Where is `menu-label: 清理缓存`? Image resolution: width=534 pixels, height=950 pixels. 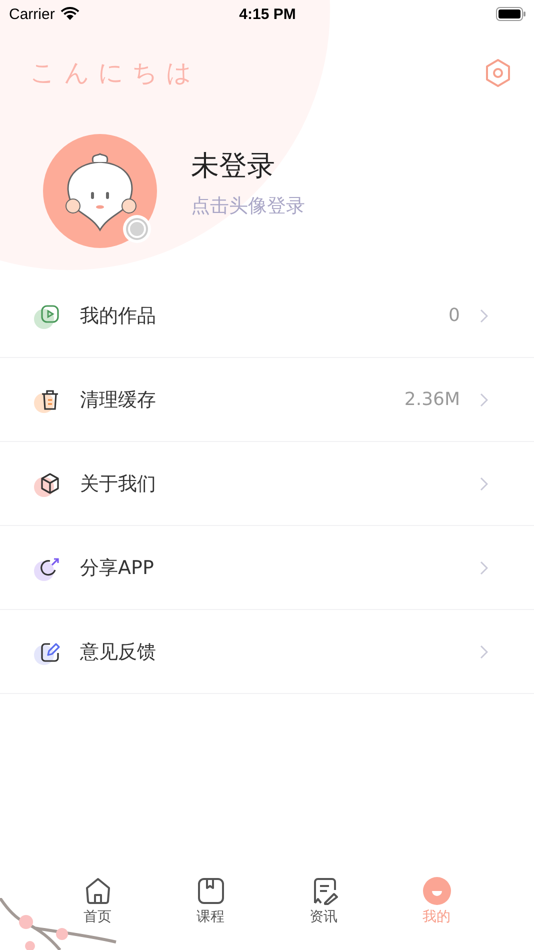
menu-label: 清理缓存 is located at coordinates (118, 400).